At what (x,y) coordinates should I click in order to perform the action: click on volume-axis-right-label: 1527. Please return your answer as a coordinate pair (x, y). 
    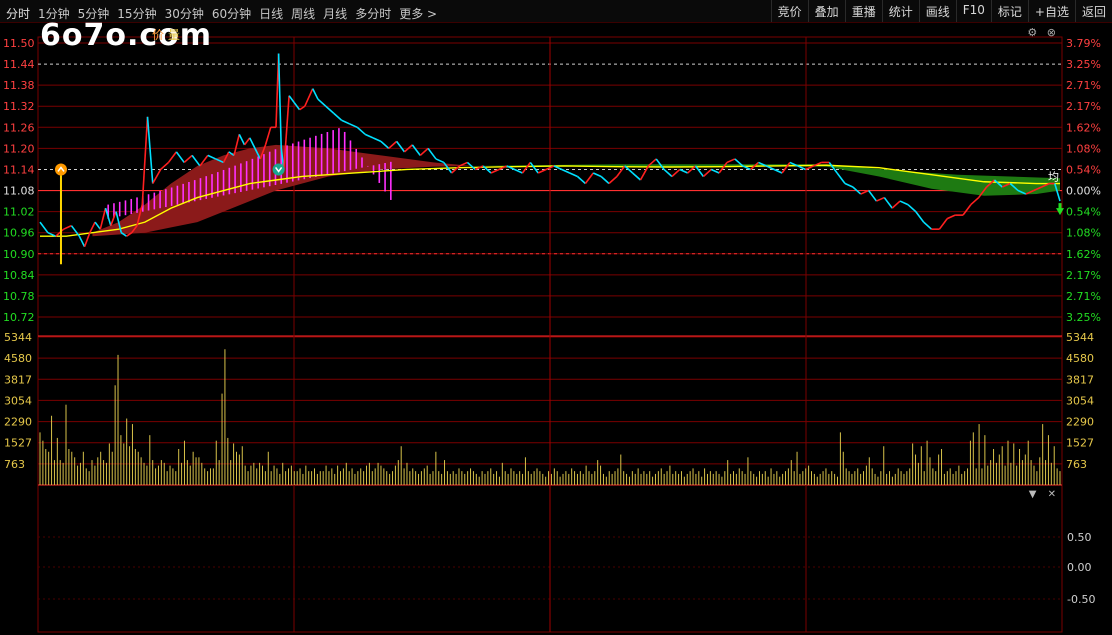
    Looking at the image, I should click on (1080, 443).